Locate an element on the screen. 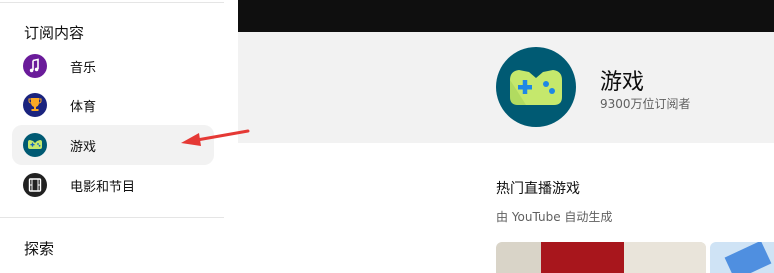  shelf-title: 热门直播游戏 is located at coordinates (538, 188).